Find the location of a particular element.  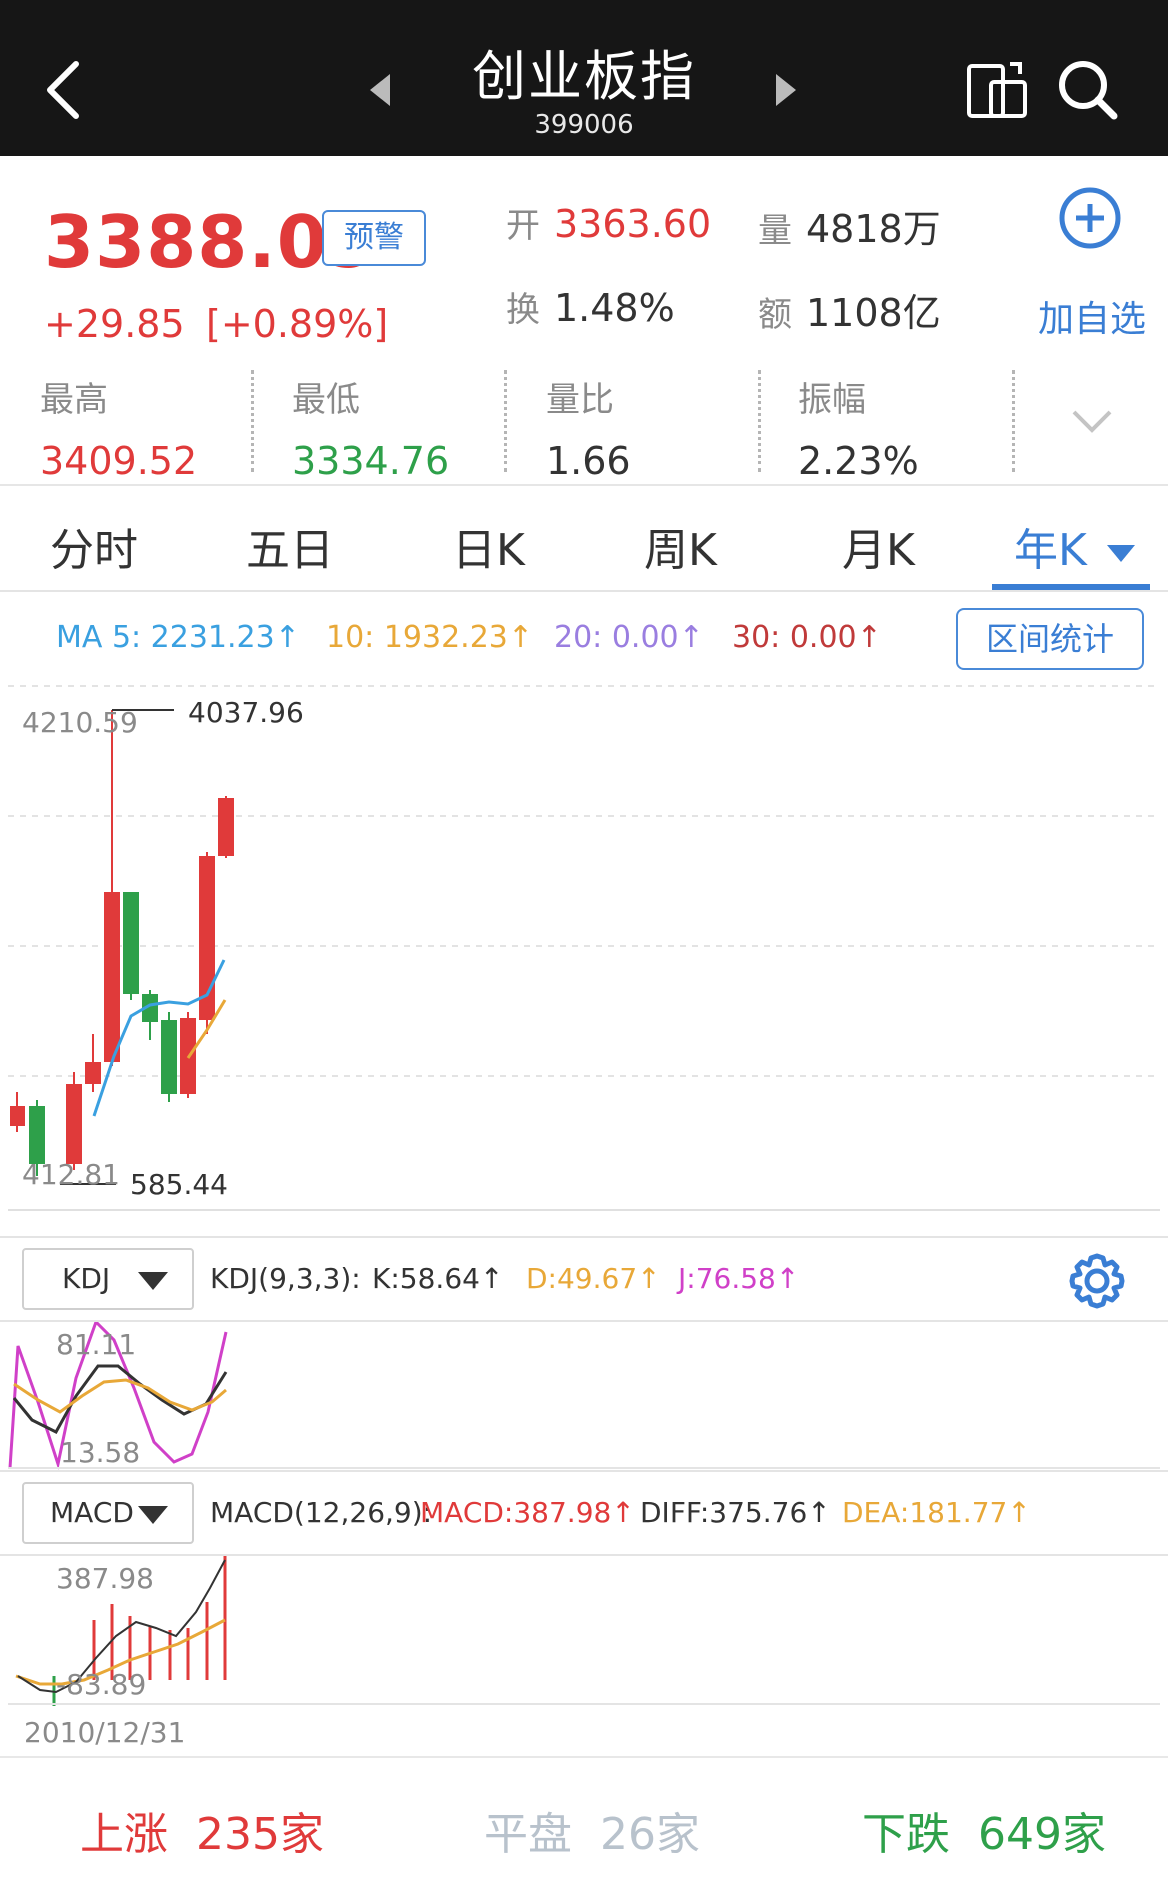

amount-value: 1108亿 is located at coordinates (873, 313).